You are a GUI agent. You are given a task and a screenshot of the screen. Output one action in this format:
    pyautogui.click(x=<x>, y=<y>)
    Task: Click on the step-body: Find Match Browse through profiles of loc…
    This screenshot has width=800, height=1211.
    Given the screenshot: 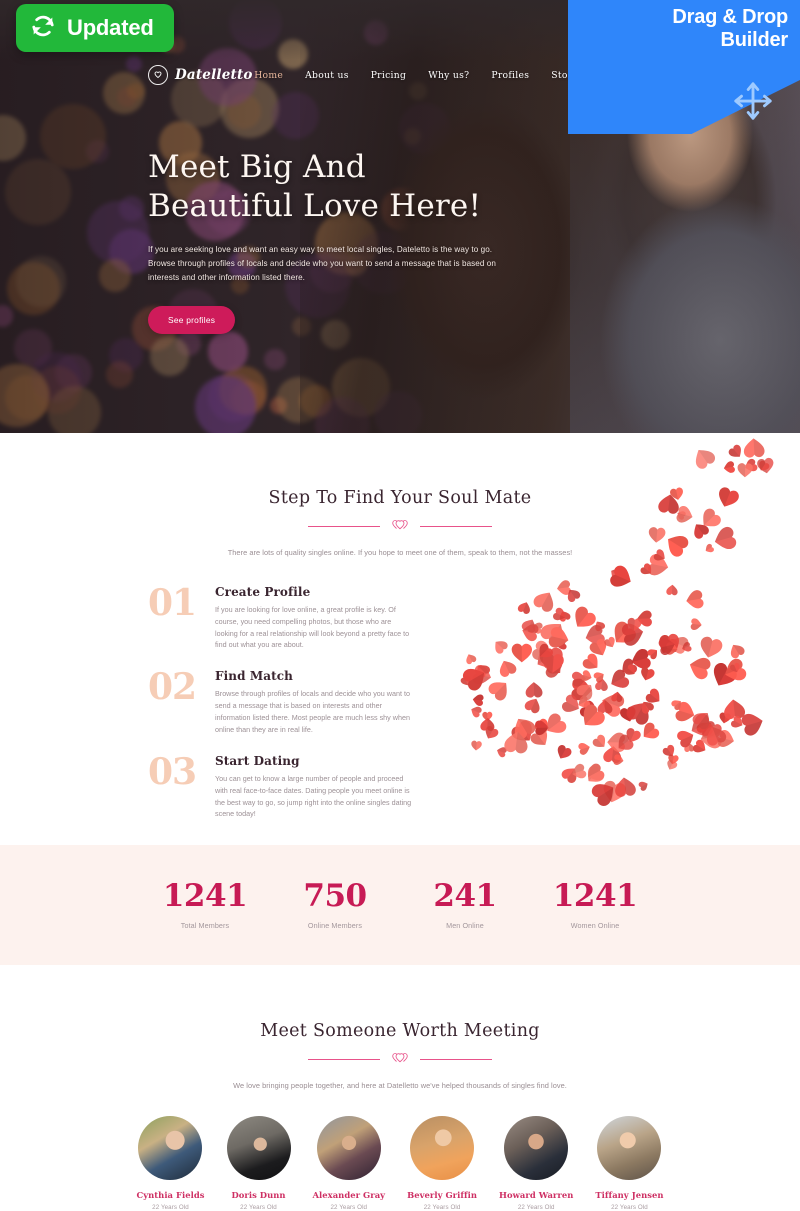 What is the action you would take?
    pyautogui.click(x=315, y=702)
    